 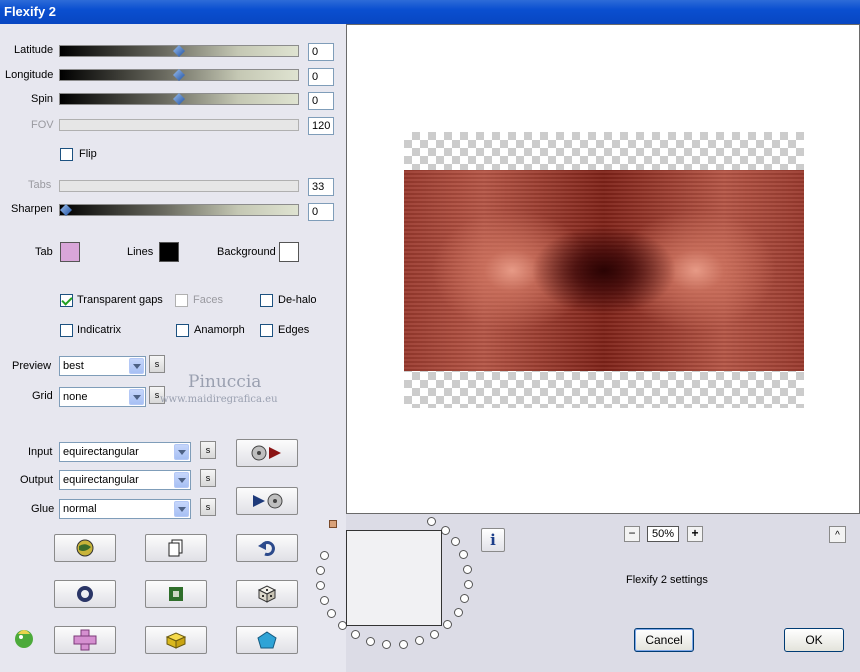 I want to click on zoom-value: 50%, so click(x=663, y=534).